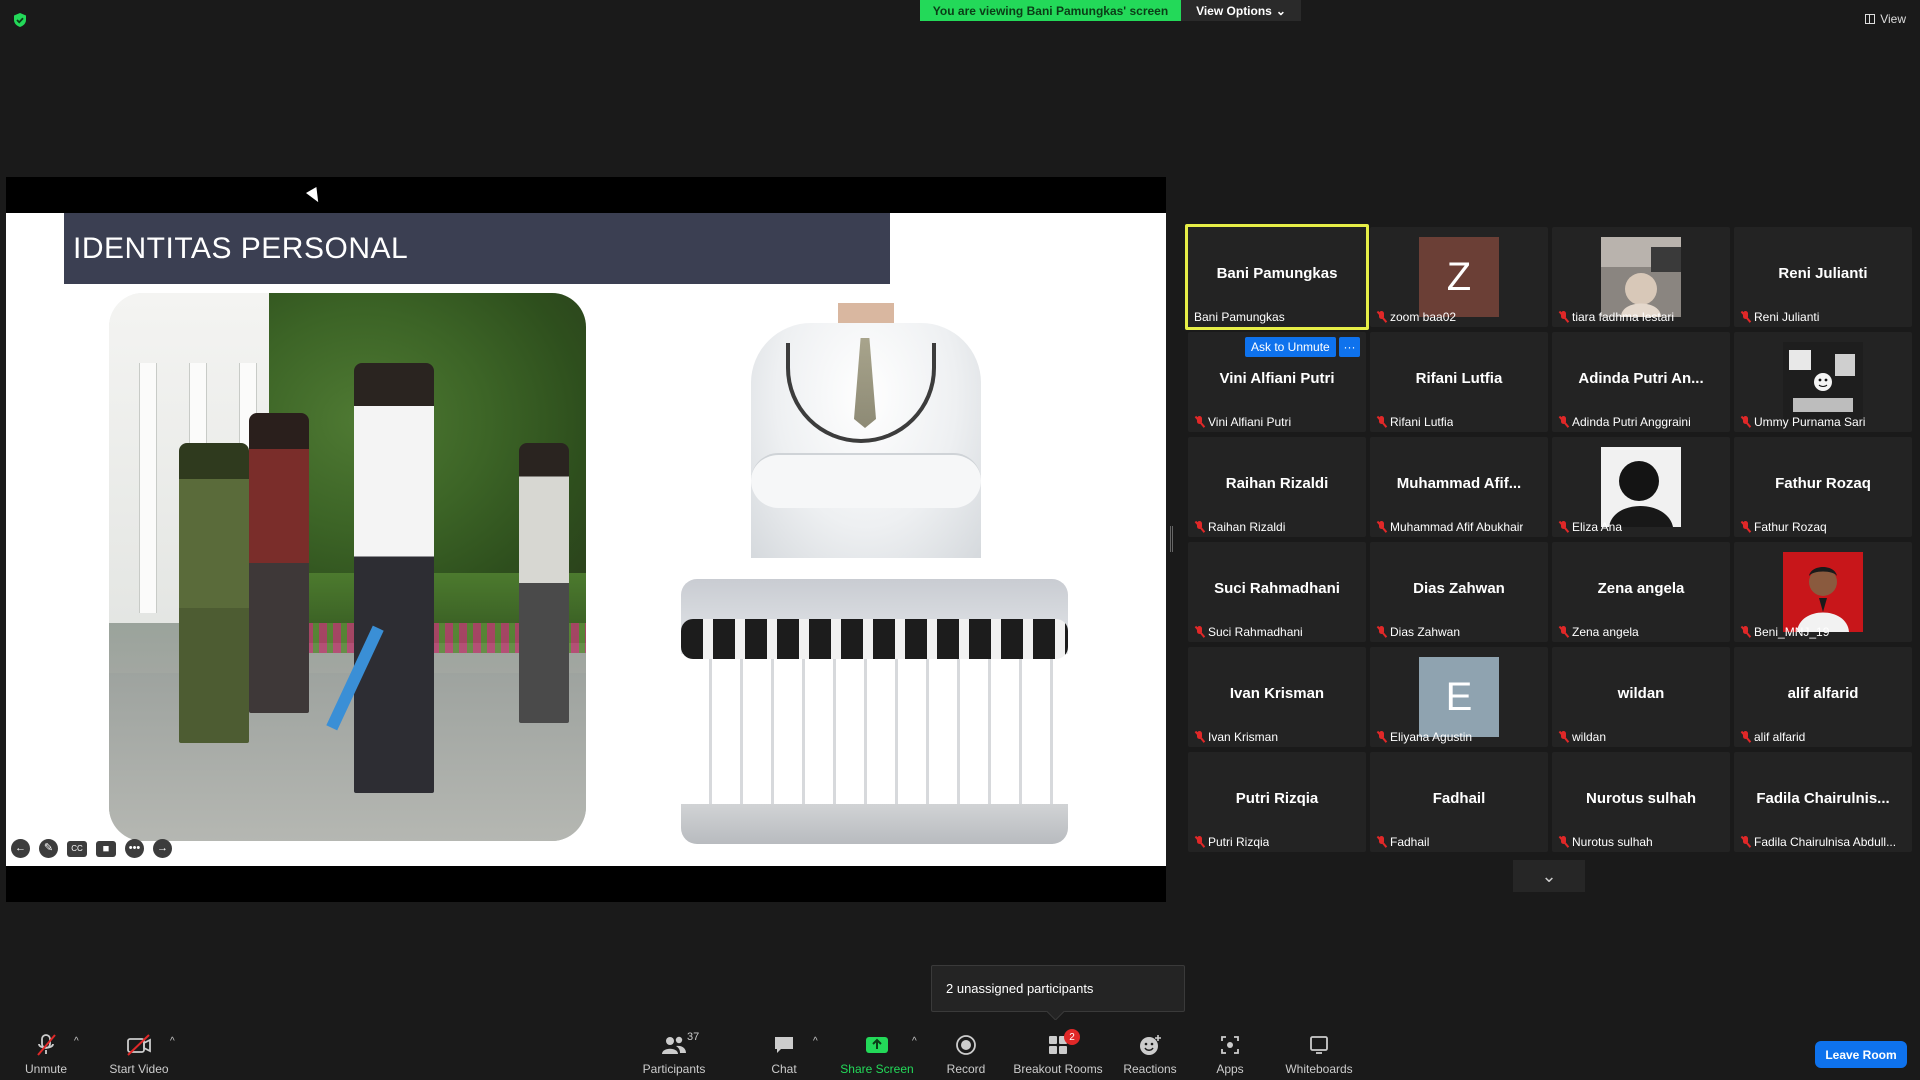 This screenshot has height=1080, width=1920. I want to click on participant-name: Beni_MNJ_19, so click(1792, 632).